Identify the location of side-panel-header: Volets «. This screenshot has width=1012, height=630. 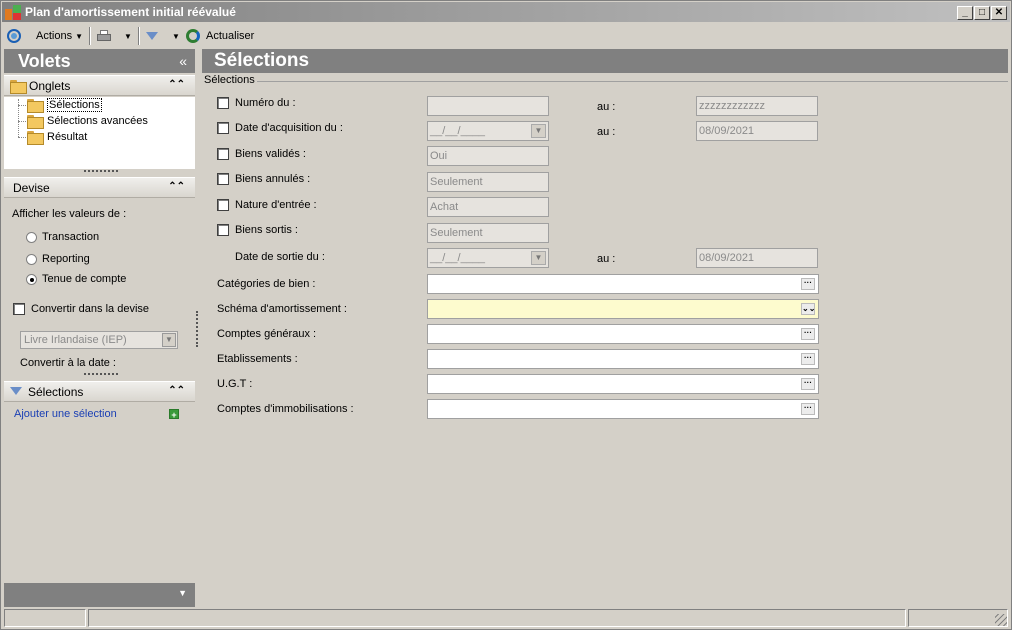
(99, 61).